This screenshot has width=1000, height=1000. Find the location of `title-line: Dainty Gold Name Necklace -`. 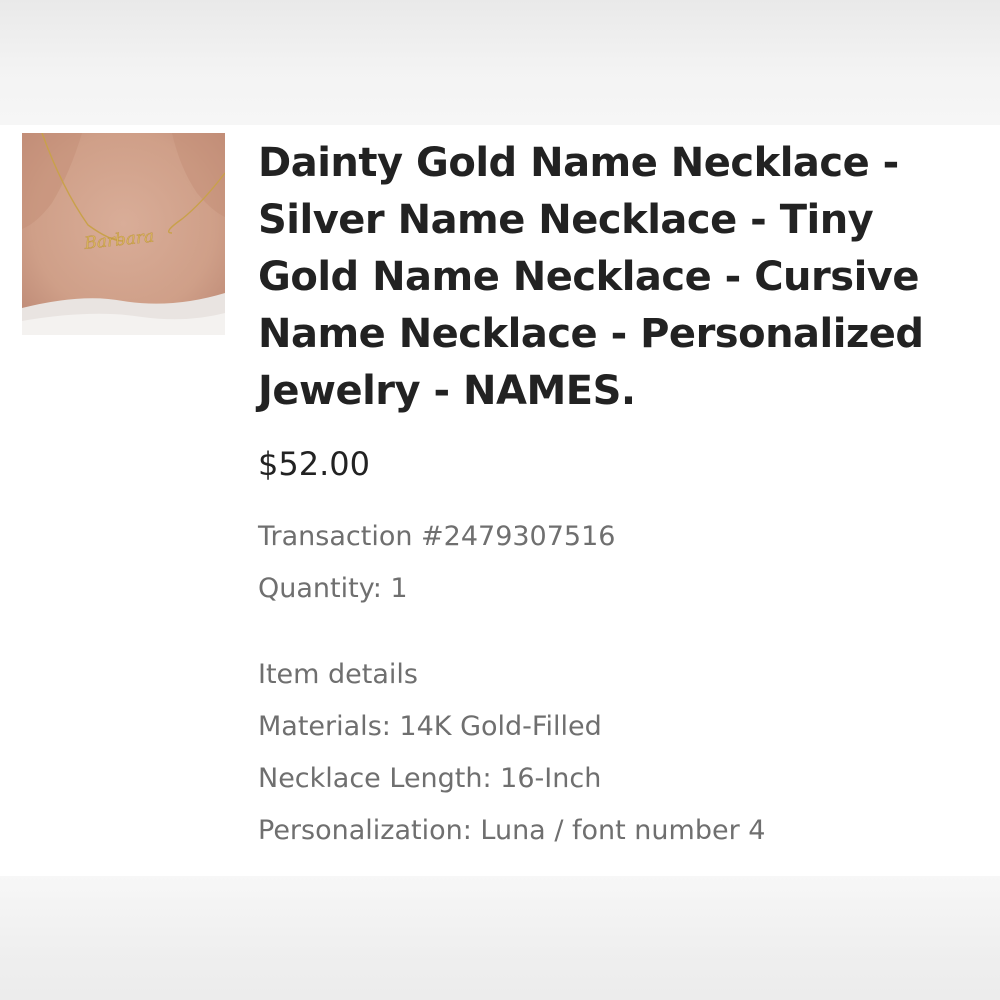

title-line: Dainty Gold Name Necklace - is located at coordinates (578, 163).